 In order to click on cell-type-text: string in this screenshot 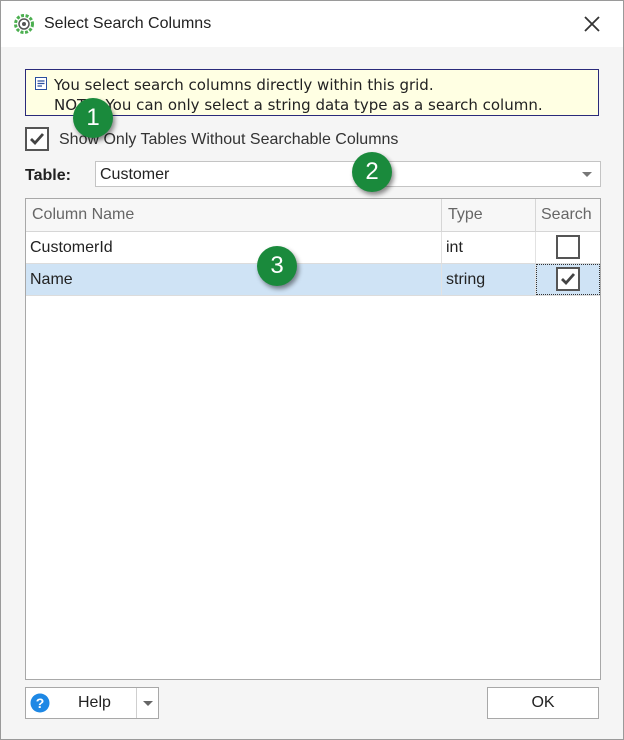, I will do `click(466, 279)`.